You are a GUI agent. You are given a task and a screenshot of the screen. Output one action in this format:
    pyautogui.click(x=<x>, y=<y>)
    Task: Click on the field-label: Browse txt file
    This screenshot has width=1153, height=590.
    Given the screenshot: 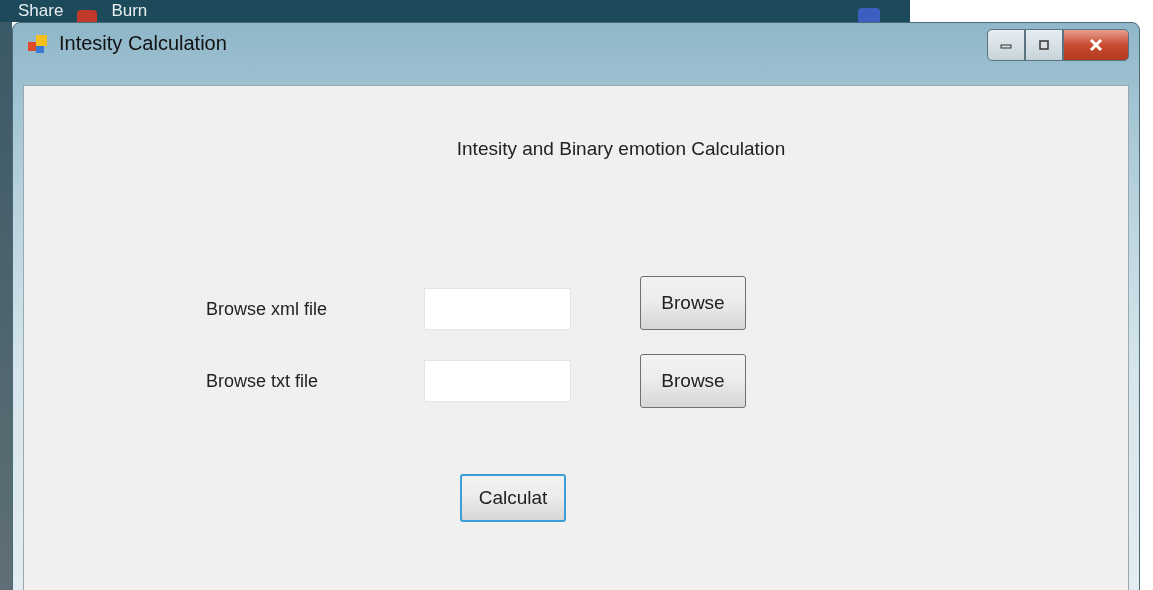 What is the action you would take?
    pyautogui.click(x=263, y=381)
    